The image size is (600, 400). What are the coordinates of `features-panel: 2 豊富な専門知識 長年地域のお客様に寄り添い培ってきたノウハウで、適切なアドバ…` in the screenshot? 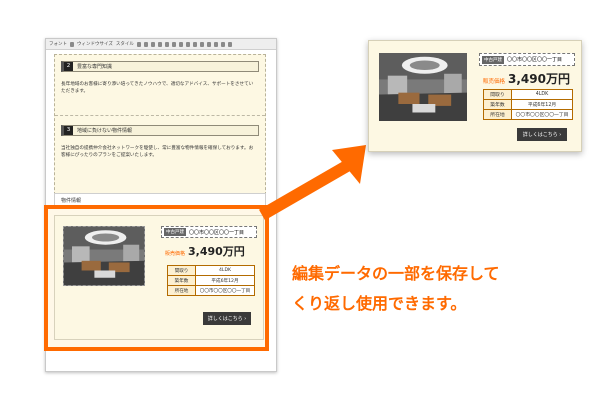 It's located at (160, 124).